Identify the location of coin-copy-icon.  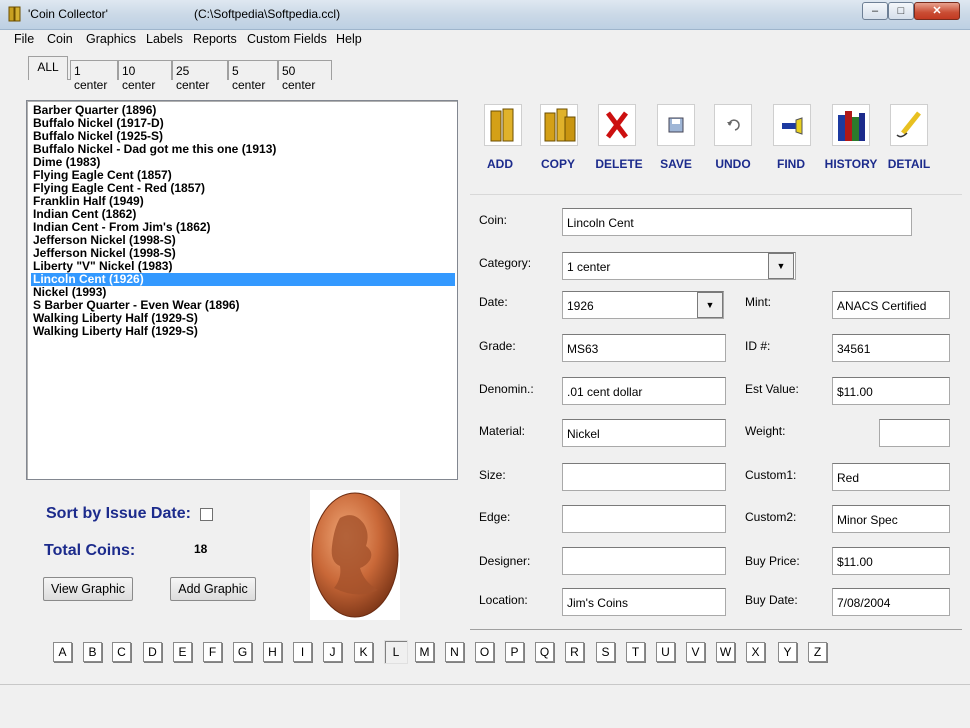
(560, 125).